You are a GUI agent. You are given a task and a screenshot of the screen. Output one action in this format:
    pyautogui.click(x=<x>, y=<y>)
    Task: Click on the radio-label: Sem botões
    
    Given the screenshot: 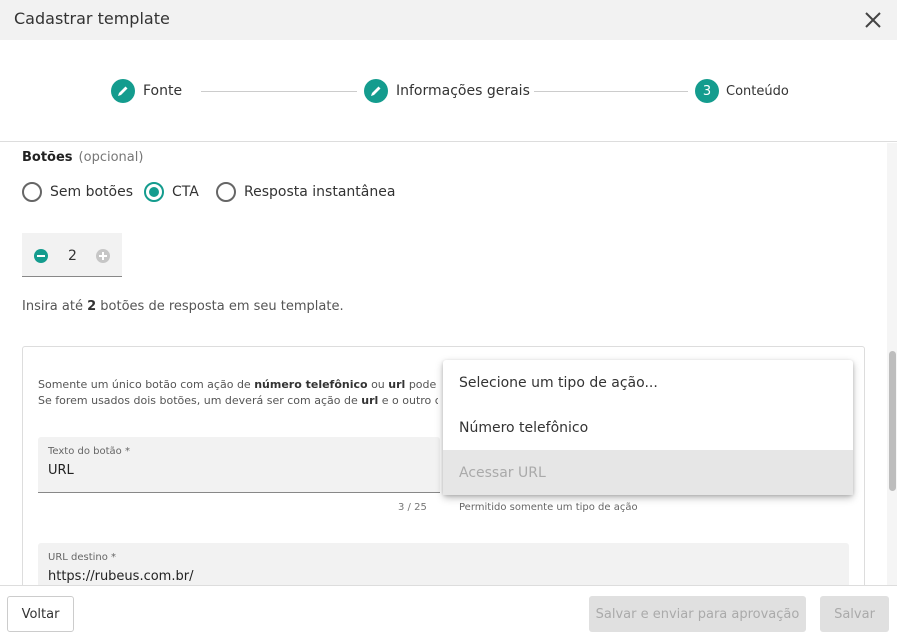 What is the action you would take?
    pyautogui.click(x=92, y=192)
    